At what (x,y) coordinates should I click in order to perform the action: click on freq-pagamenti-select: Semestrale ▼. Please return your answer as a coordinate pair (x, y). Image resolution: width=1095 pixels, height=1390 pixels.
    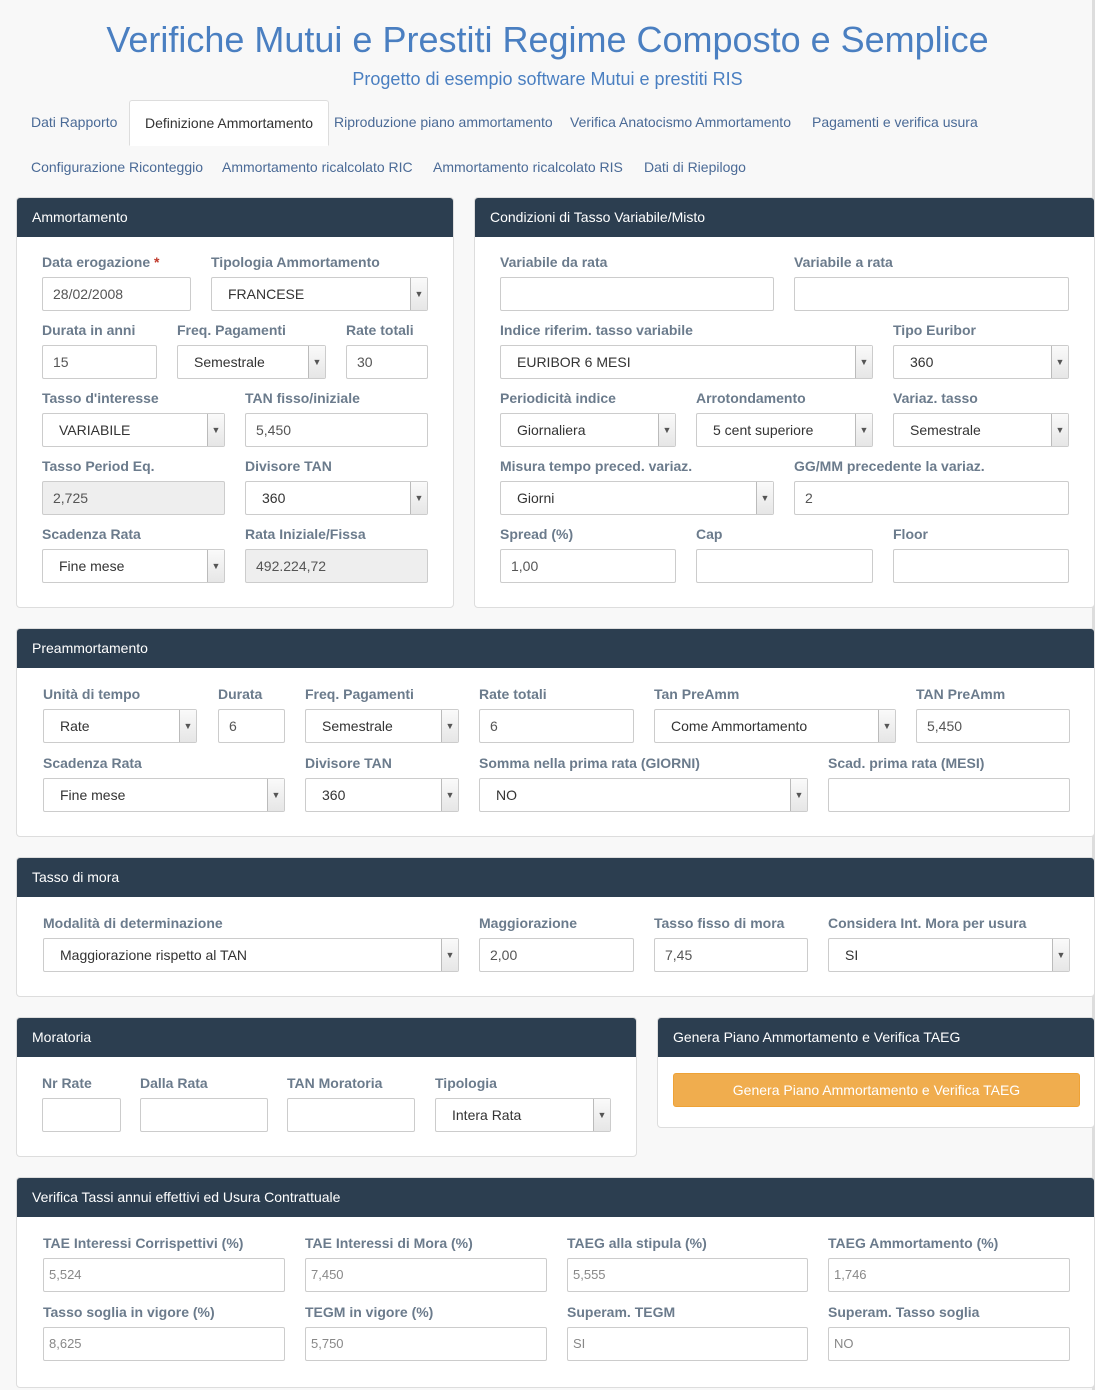
    Looking at the image, I should click on (251, 362).